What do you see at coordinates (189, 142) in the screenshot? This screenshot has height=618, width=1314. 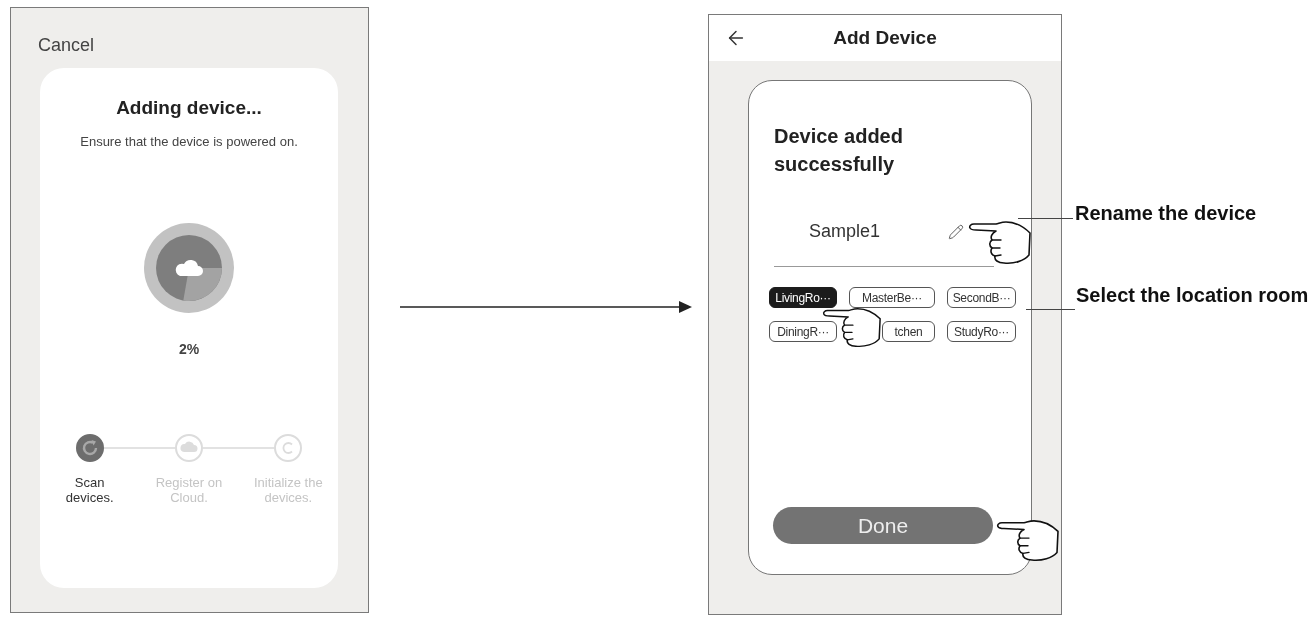 I see `dialog-subtitle: Ensure that the device is powered on.` at bounding box center [189, 142].